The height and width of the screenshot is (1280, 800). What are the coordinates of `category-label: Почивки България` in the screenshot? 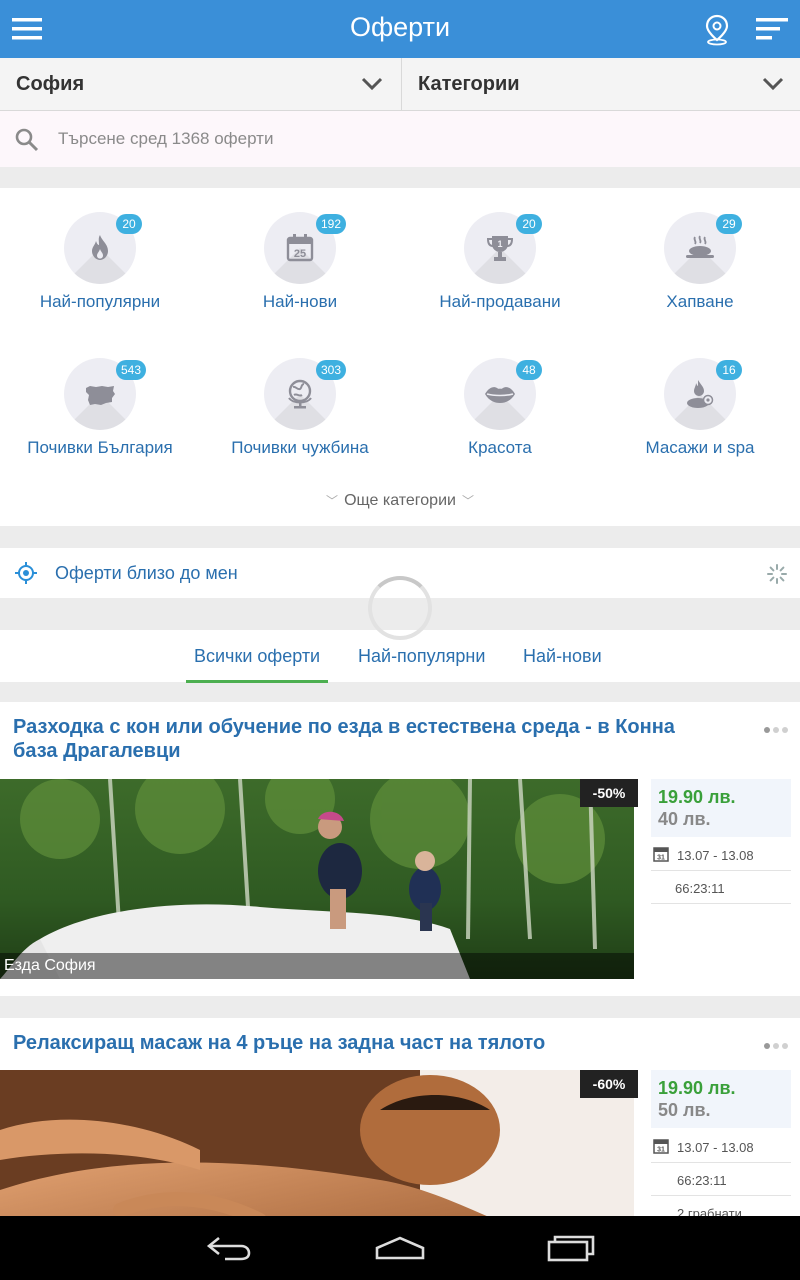 It's located at (100, 447).